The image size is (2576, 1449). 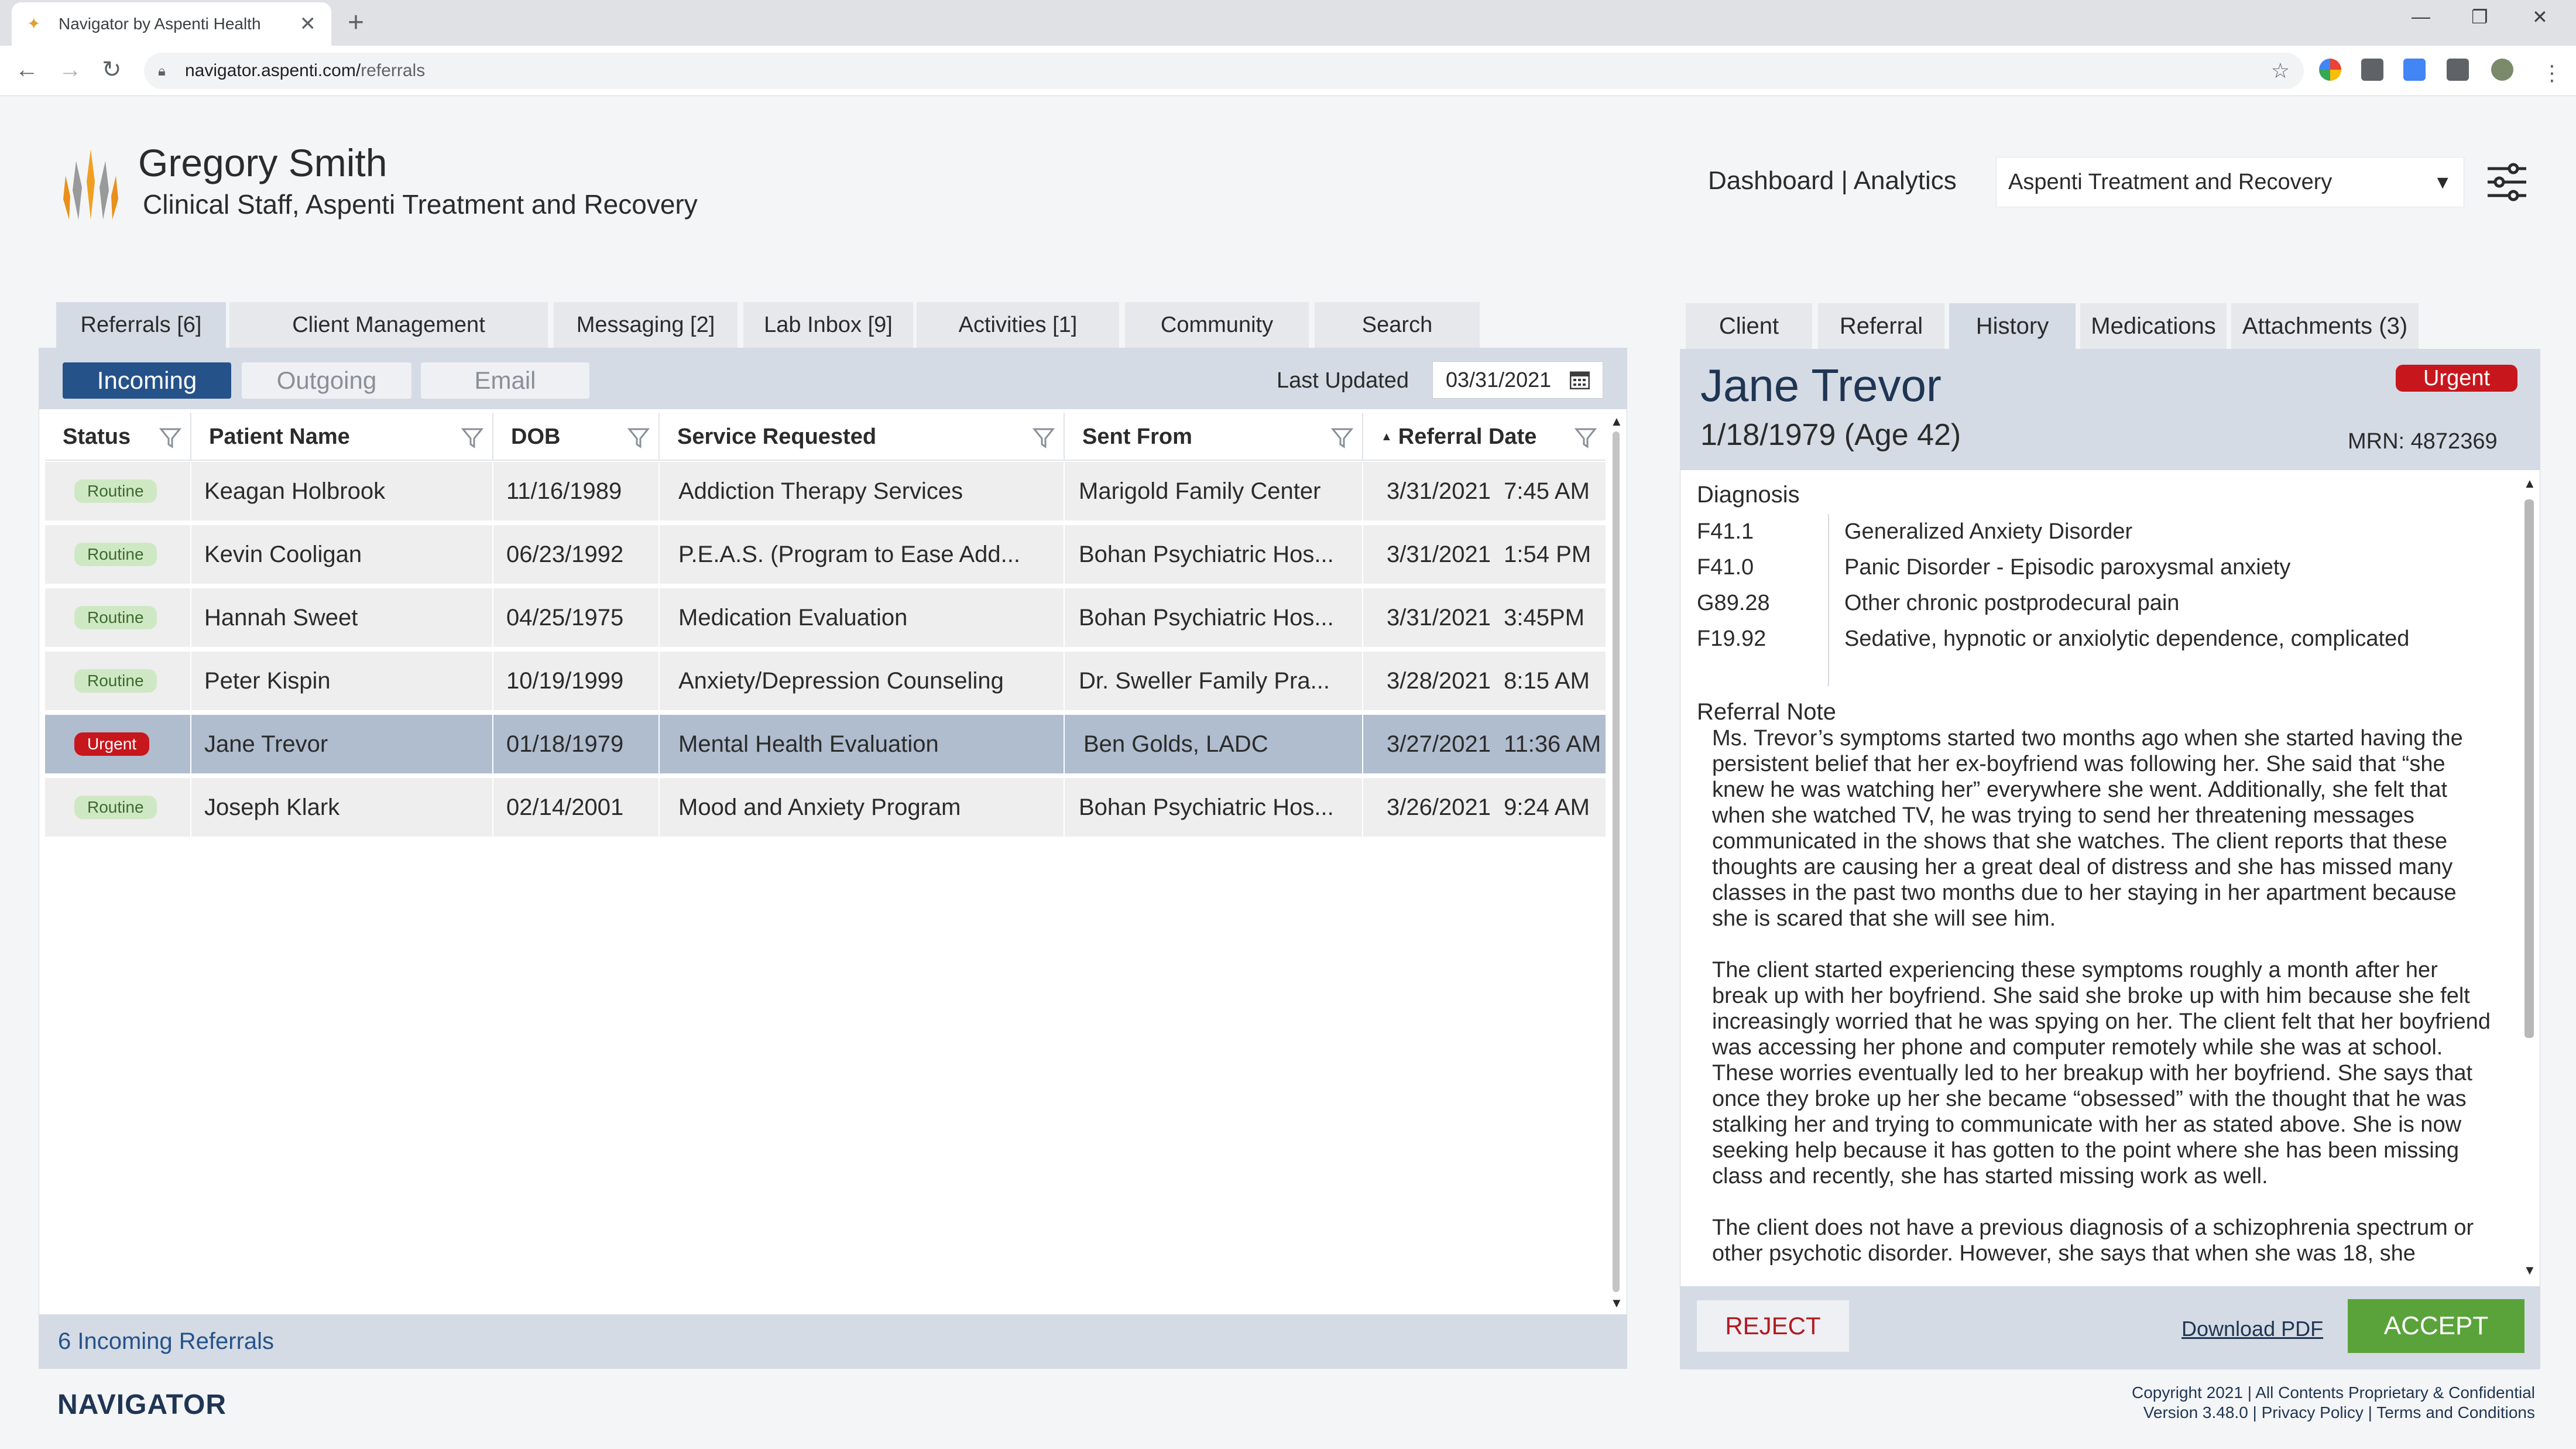 What do you see at coordinates (1485, 437) in the screenshot?
I see `column-header-referral-date: ▲ Referral Date` at bounding box center [1485, 437].